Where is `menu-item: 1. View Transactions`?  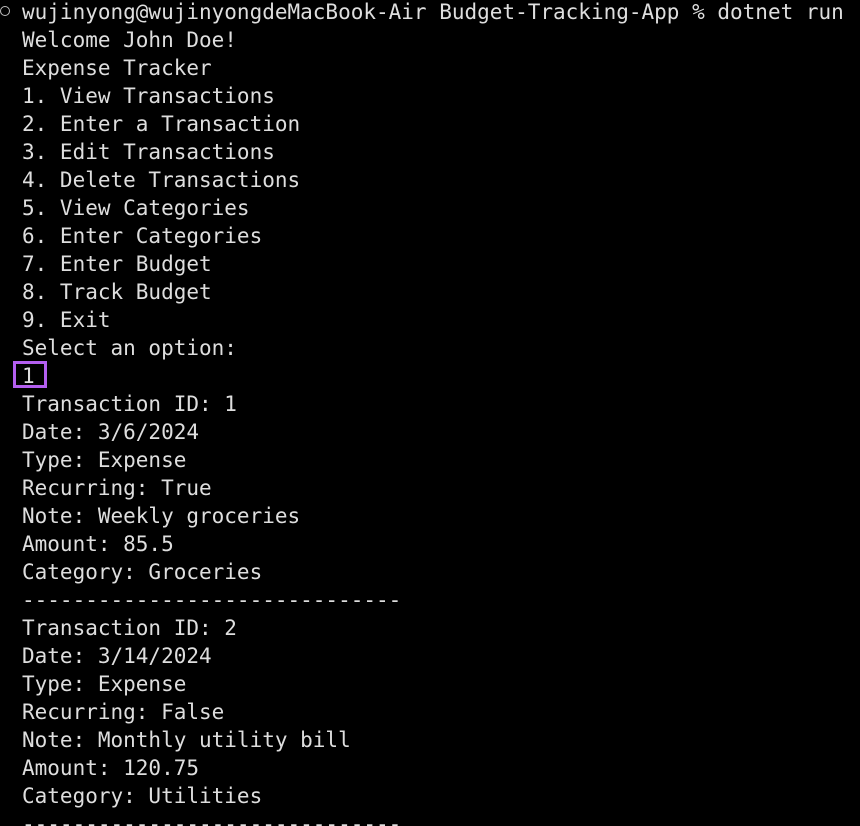 menu-item: 1. View Transactions is located at coordinates (148, 96).